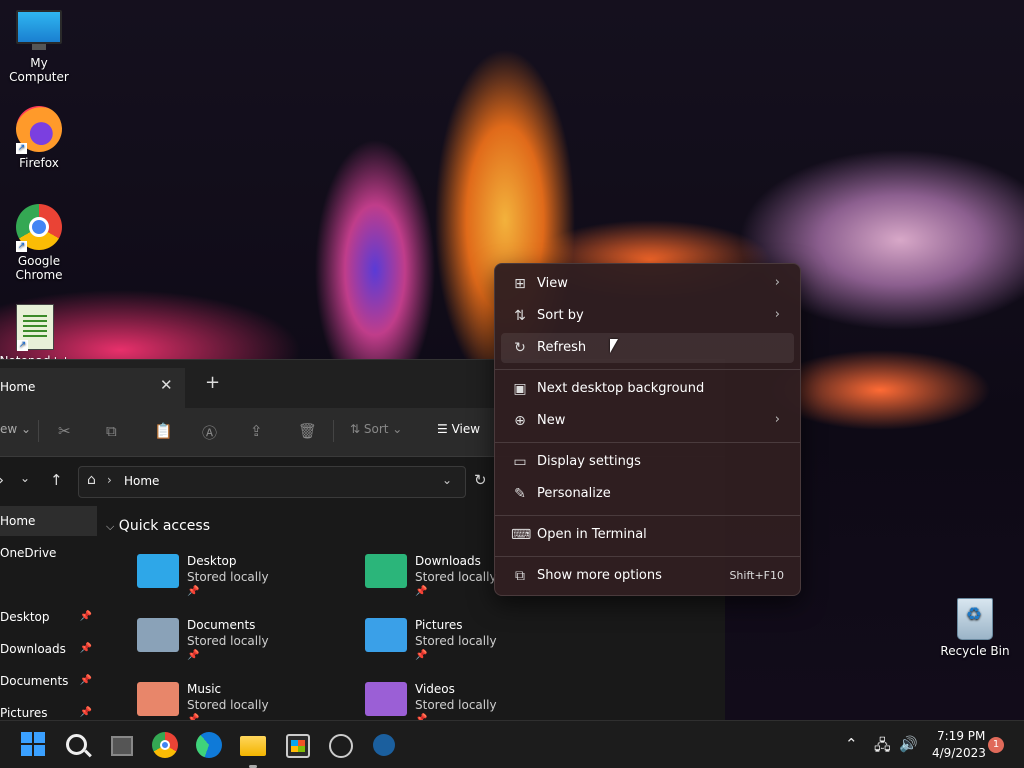  I want to click on menu-item-label: View, so click(552, 283).